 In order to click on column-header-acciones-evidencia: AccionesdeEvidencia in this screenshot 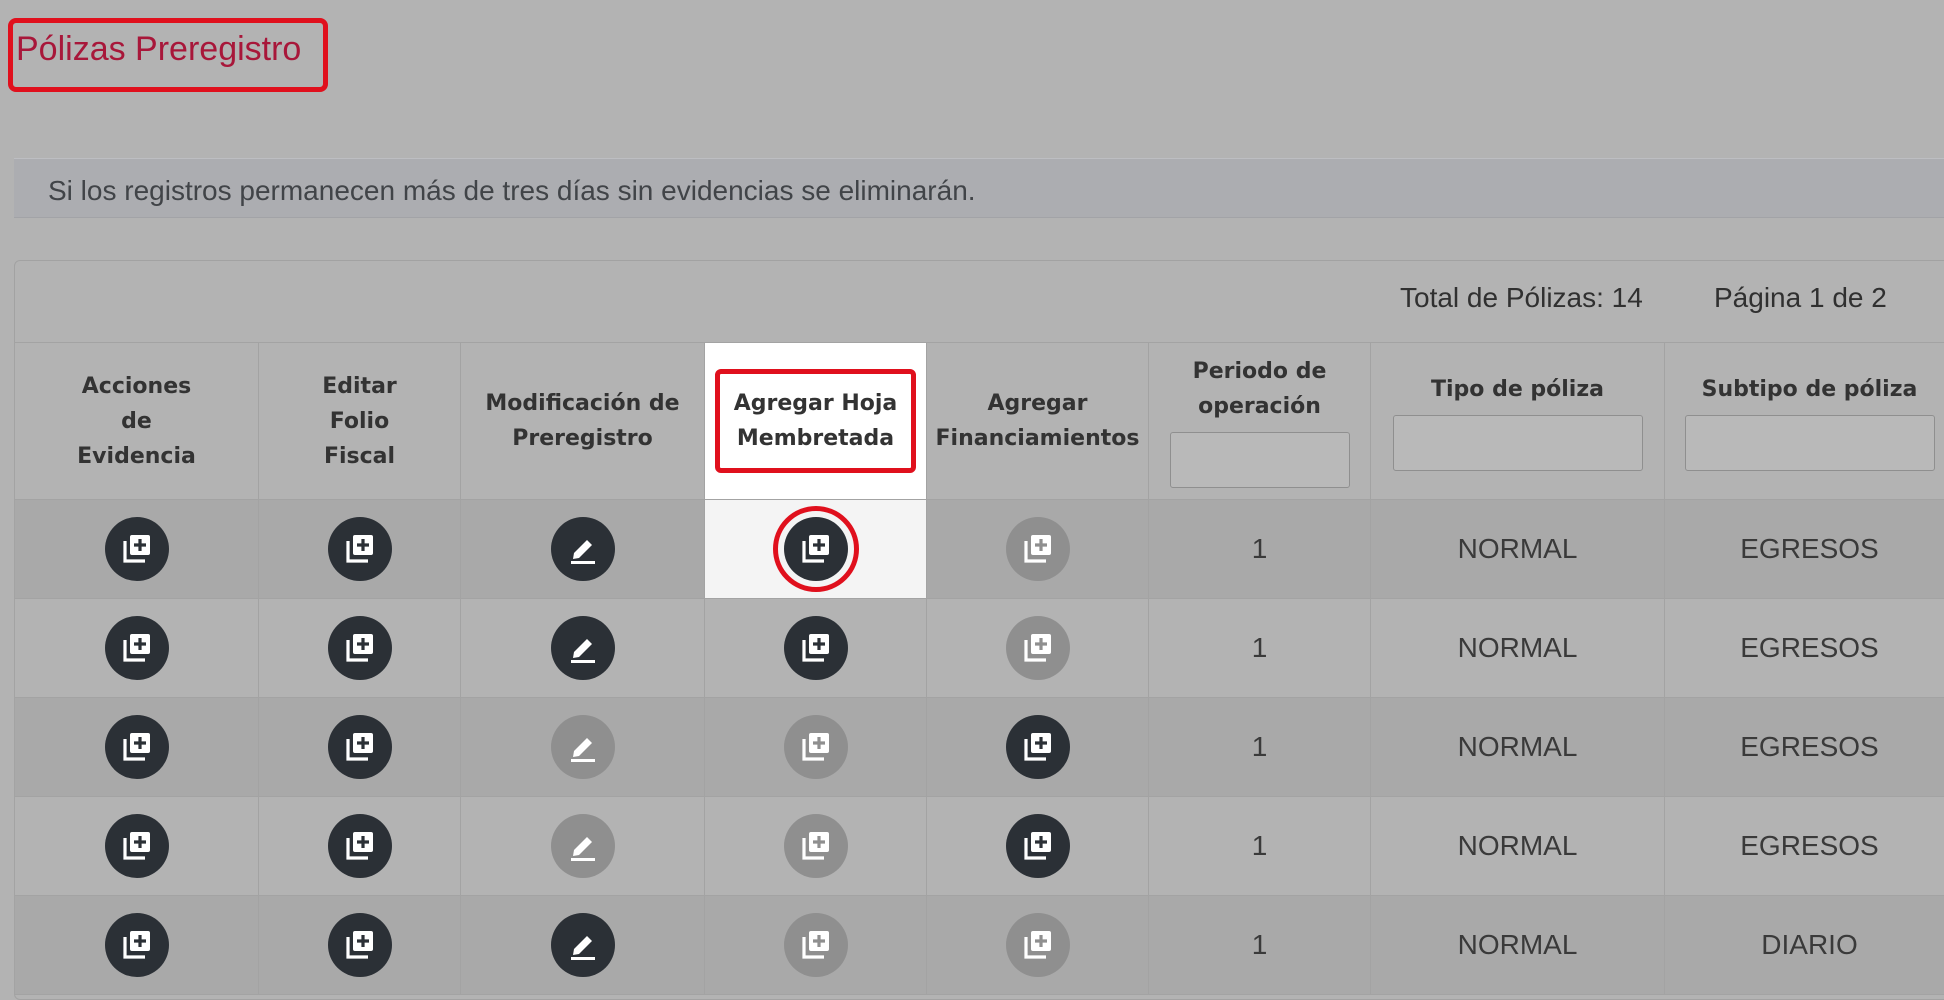, I will do `click(137, 421)`.